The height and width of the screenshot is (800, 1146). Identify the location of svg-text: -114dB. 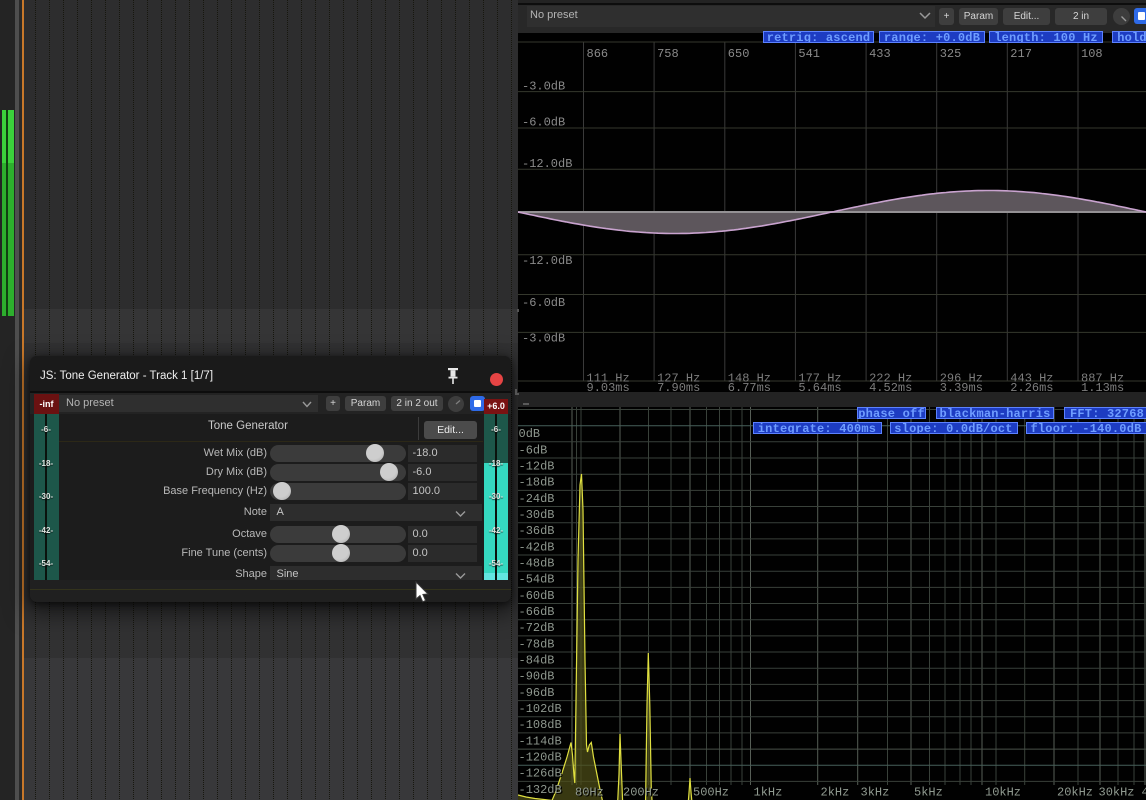
(540, 741).